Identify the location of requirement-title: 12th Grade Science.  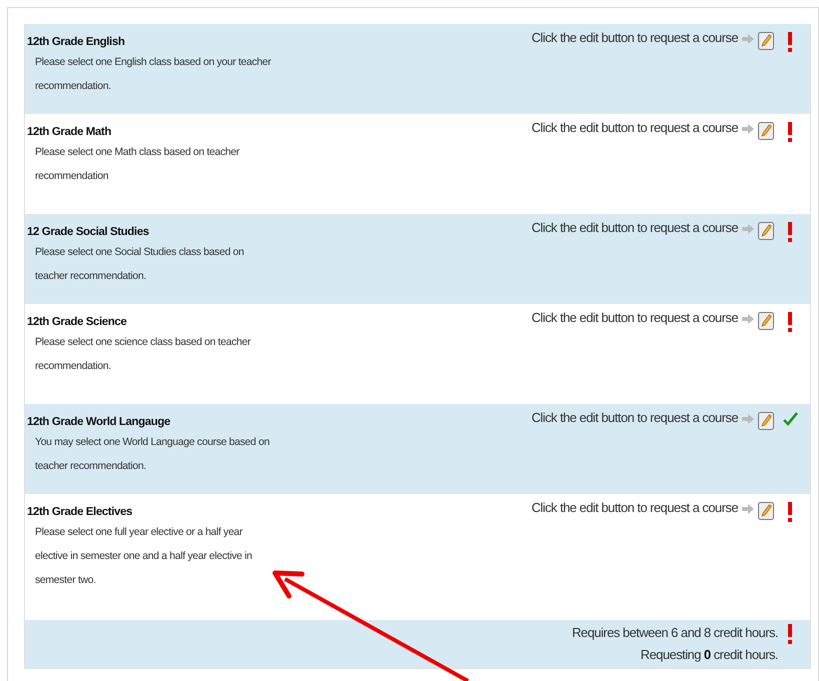
(77, 322).